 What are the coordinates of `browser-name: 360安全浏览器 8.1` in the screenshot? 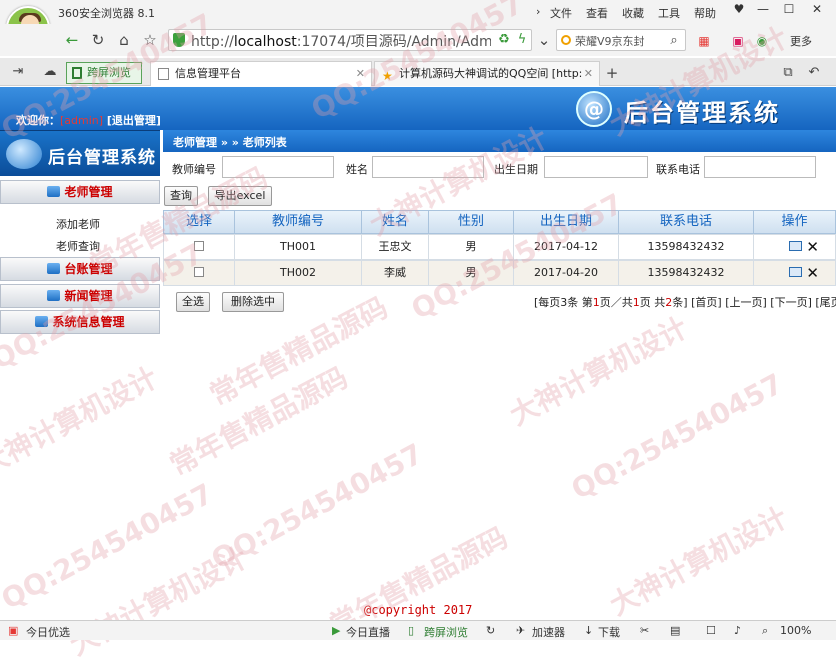 It's located at (106, 13).